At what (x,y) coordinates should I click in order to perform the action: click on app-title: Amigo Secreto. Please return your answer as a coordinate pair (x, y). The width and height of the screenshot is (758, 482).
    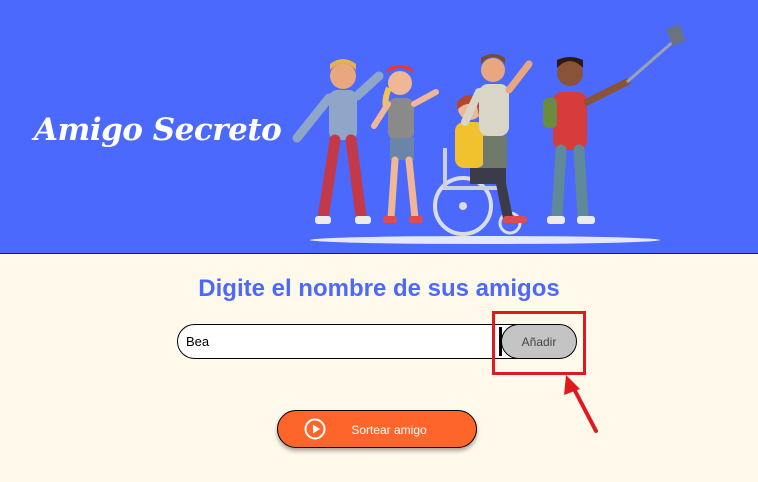
    Looking at the image, I should click on (158, 130).